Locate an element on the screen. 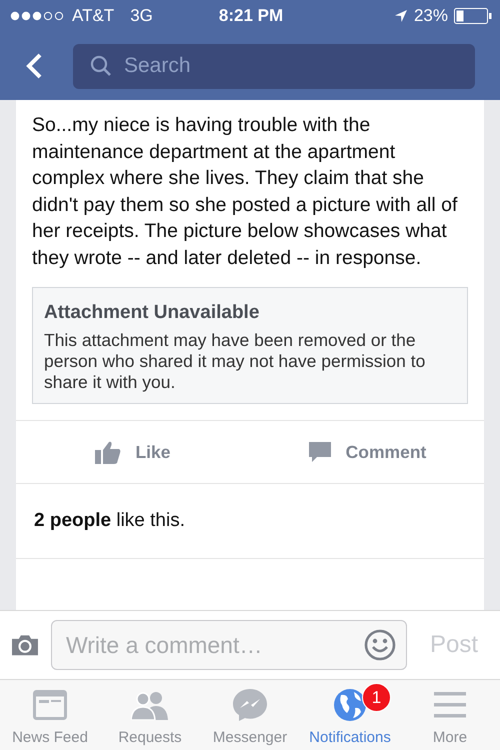 The width and height of the screenshot is (500, 750). attachment-message: This attachment may have been removed or the person who shared it may not have permission to share it with you. is located at coordinates (235, 361).